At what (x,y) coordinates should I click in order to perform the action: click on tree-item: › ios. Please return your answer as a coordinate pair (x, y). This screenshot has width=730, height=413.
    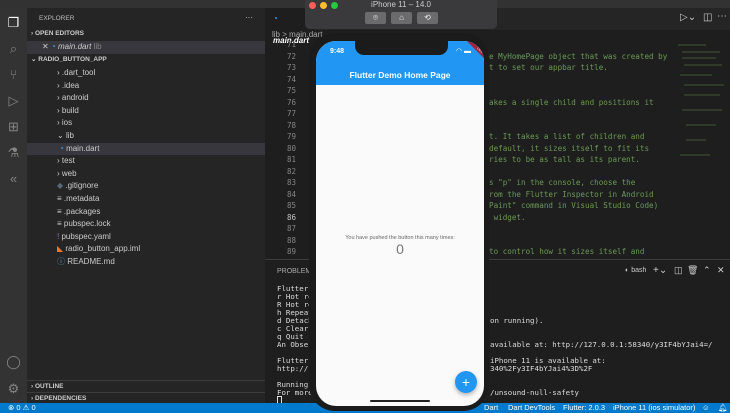
    Looking at the image, I should click on (146, 123).